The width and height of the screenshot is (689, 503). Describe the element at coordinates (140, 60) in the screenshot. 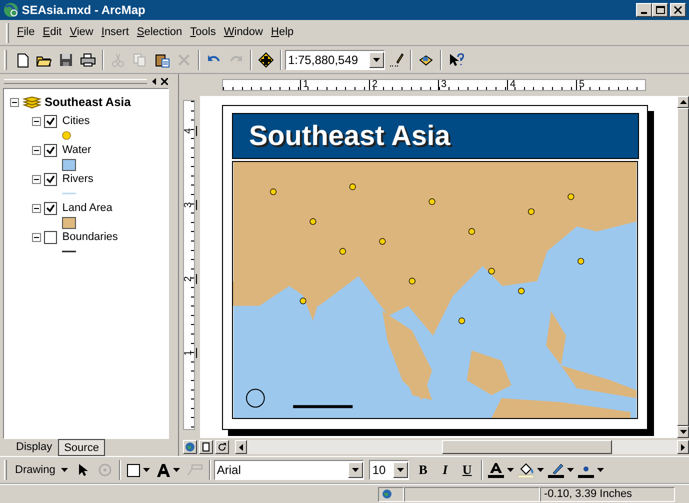

I see `copy-icon` at that location.